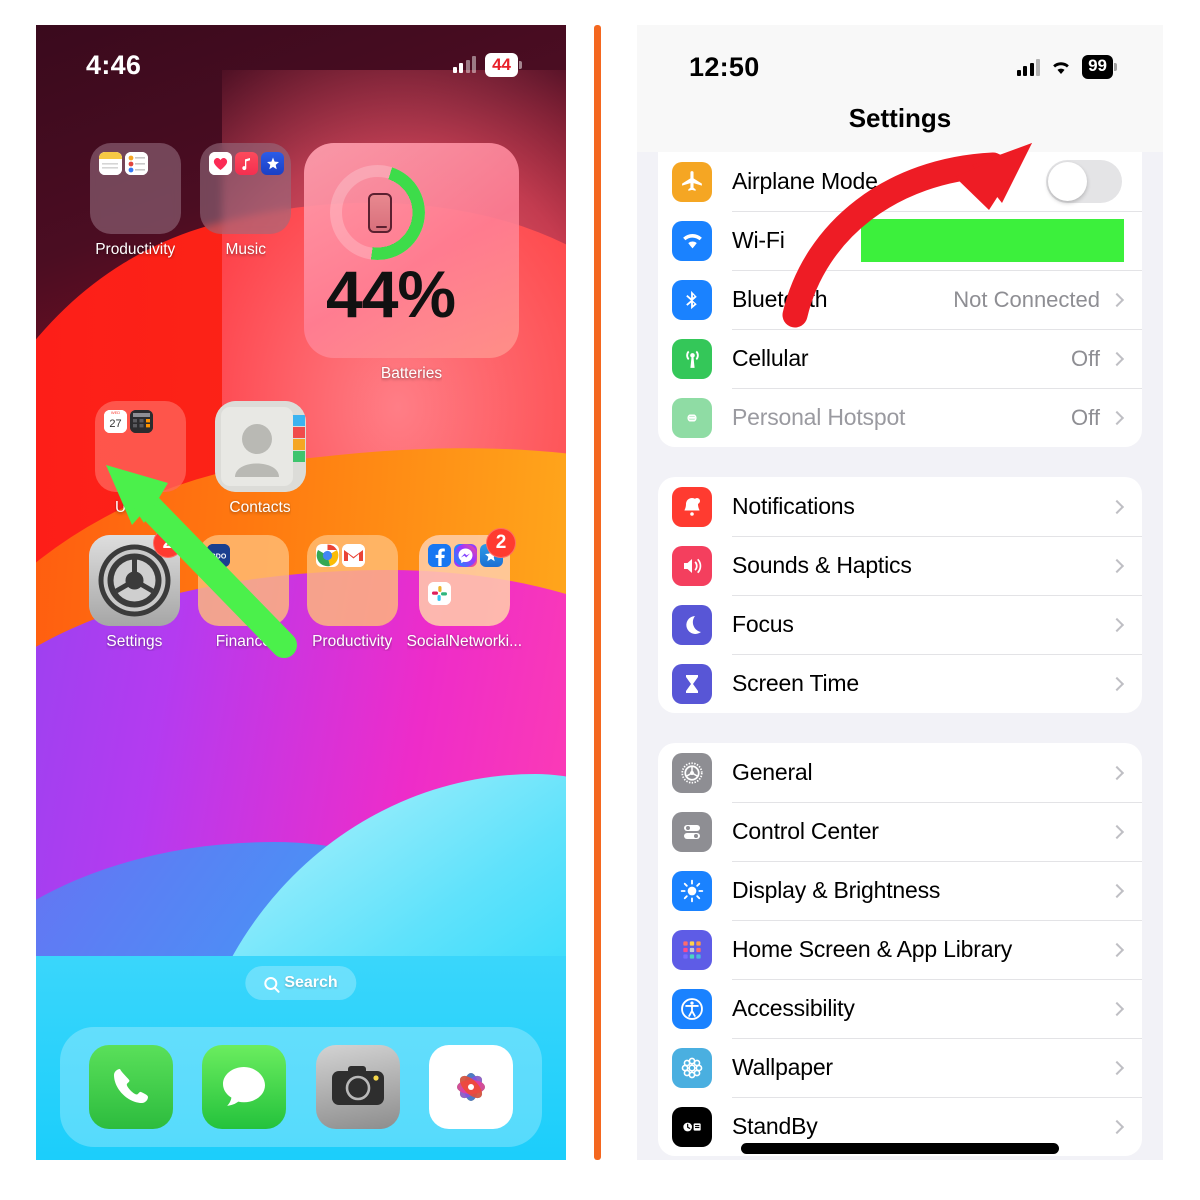 The image size is (1200, 1200). I want to click on photos-icon, so click(471, 1087).